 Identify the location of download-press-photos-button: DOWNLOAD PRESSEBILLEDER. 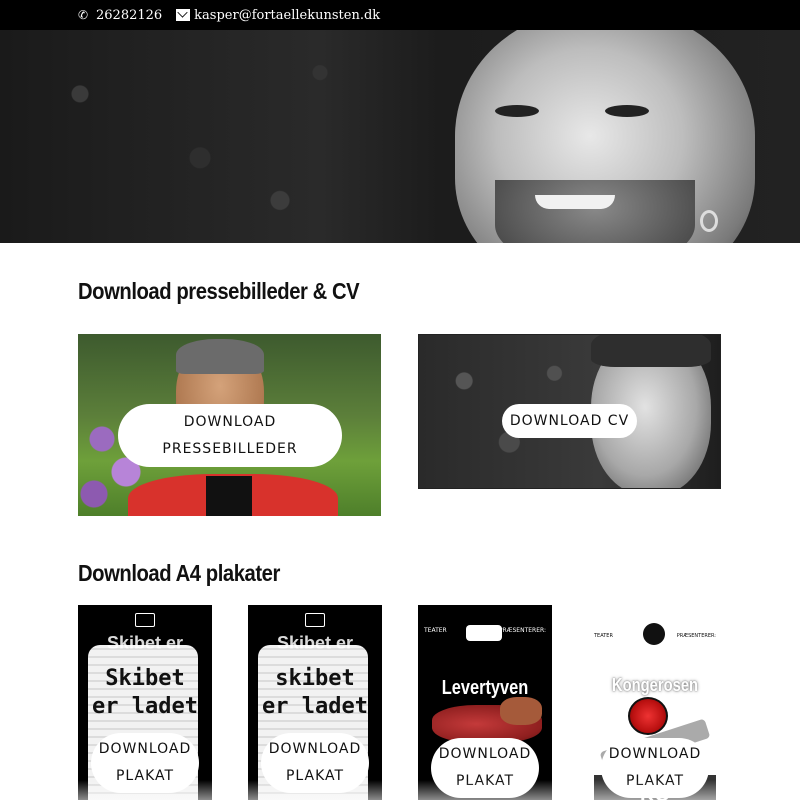
(230, 435).